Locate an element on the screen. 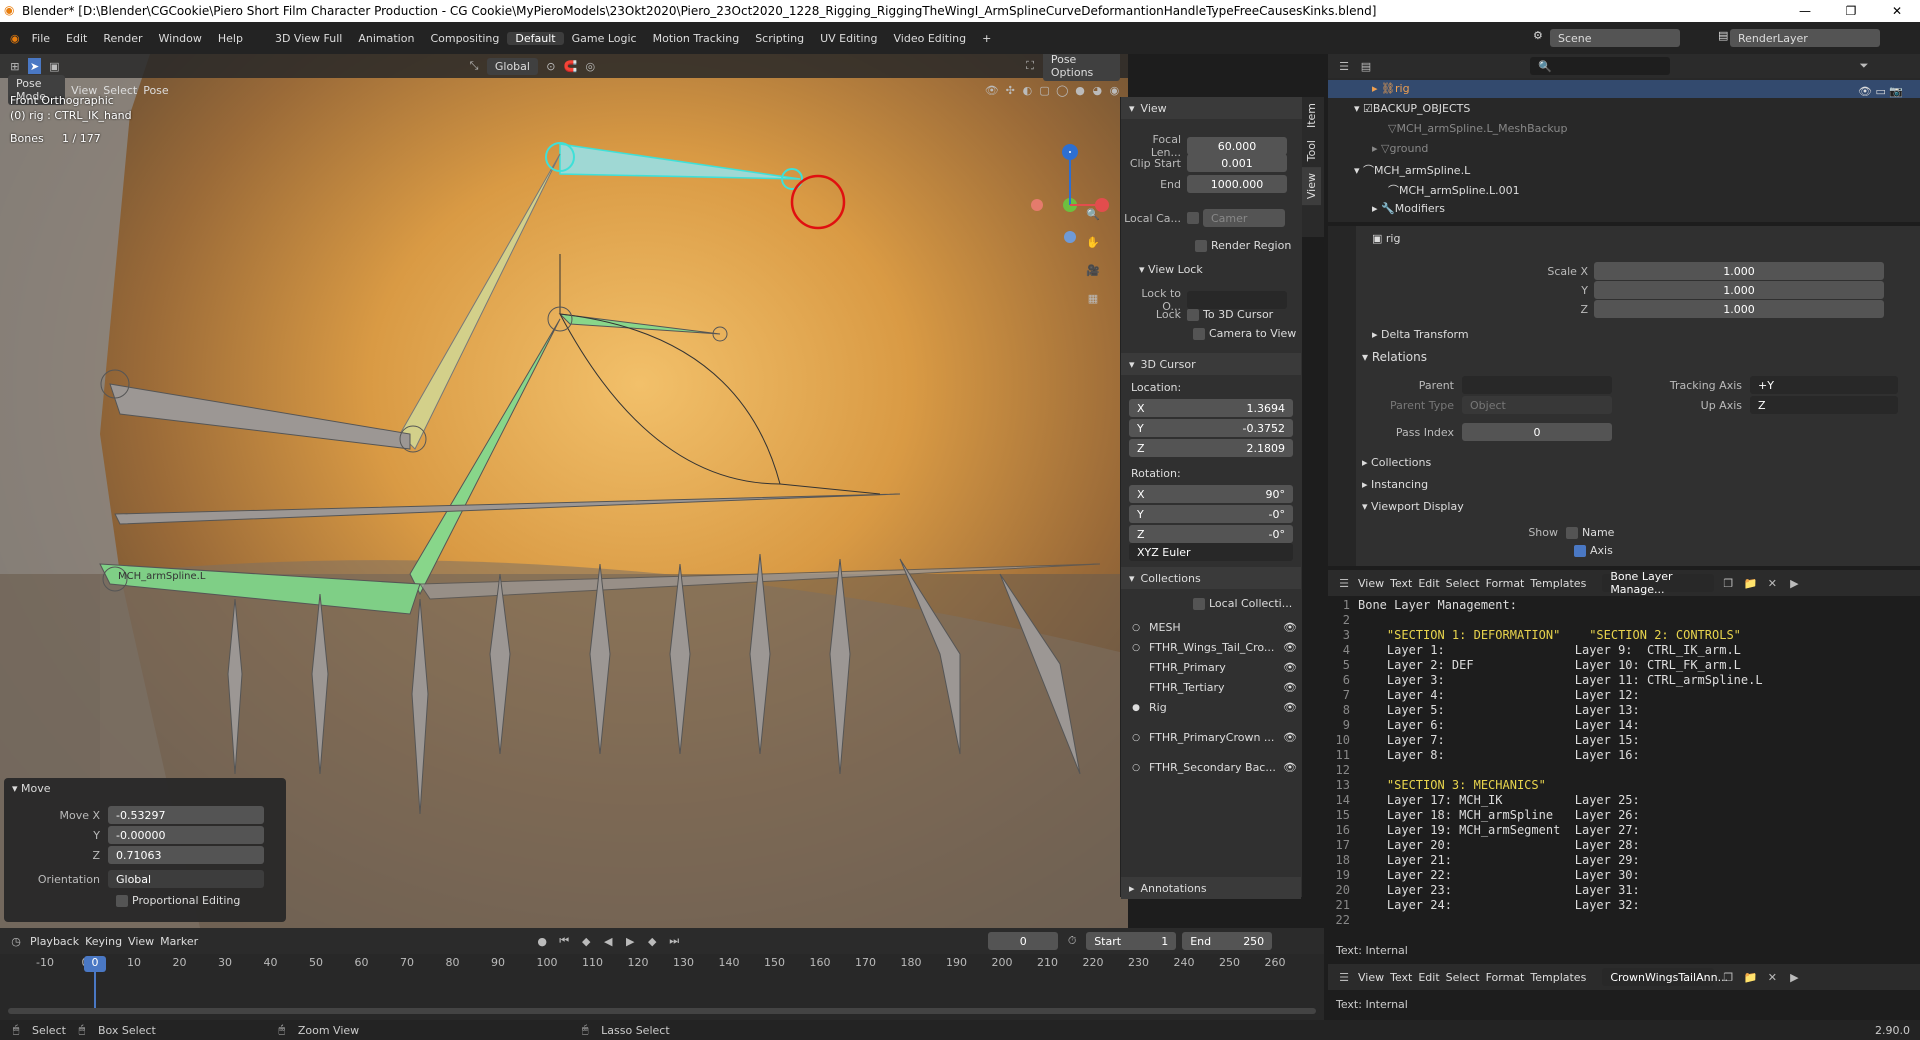  pivot-icon: ⊙ is located at coordinates (551, 66).